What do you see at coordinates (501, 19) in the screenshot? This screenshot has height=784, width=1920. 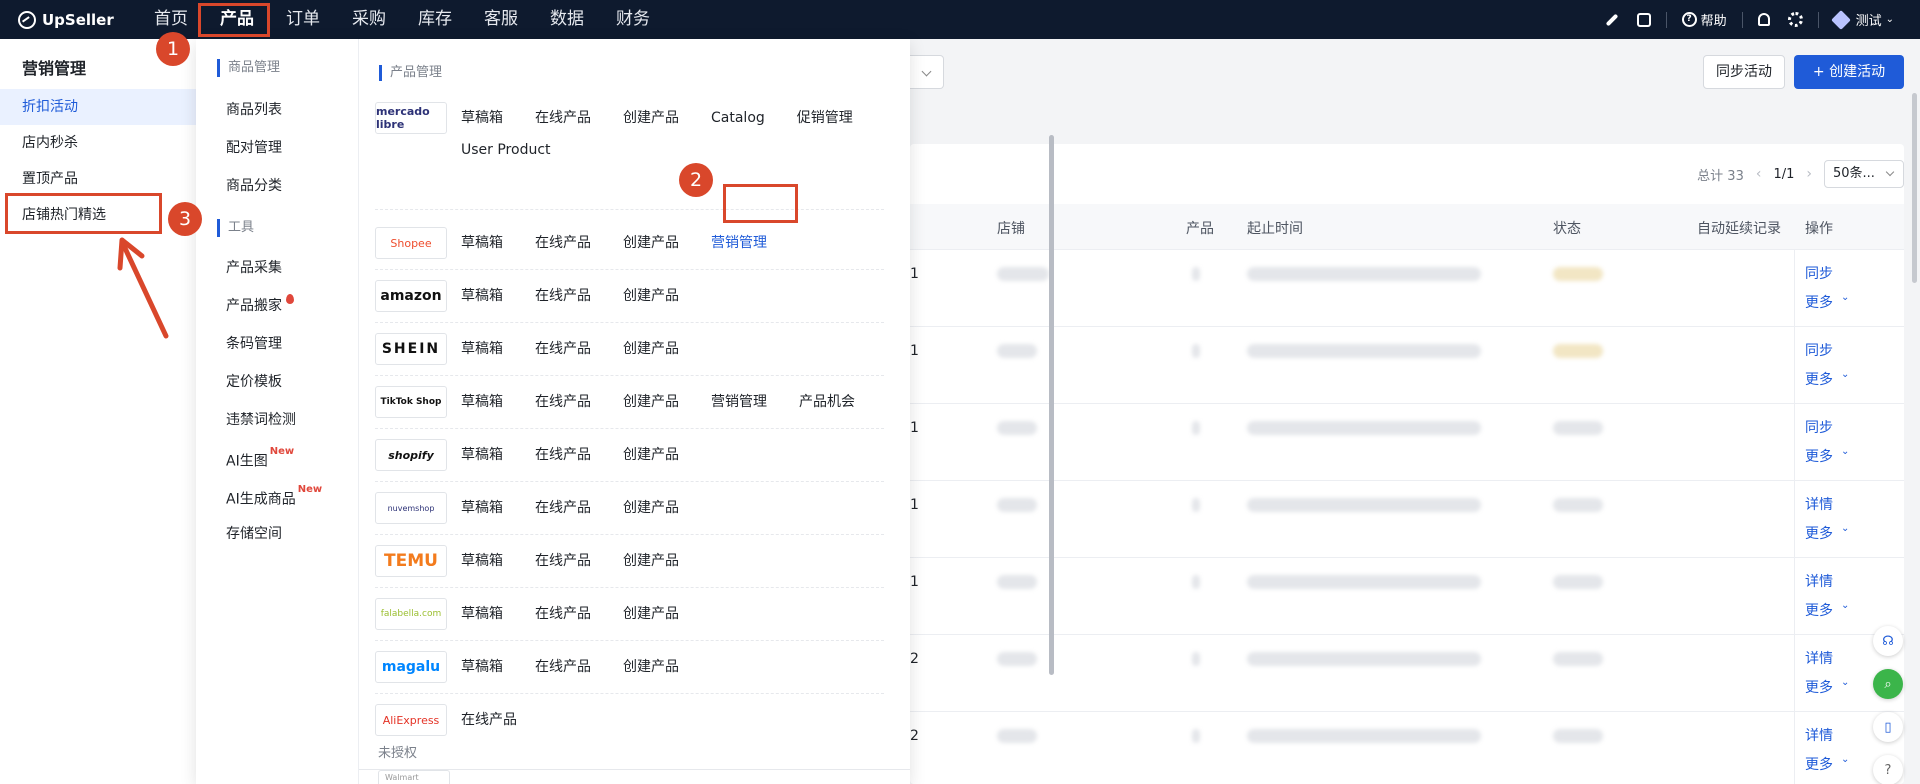 I see `nav-customer-service: 客服` at bounding box center [501, 19].